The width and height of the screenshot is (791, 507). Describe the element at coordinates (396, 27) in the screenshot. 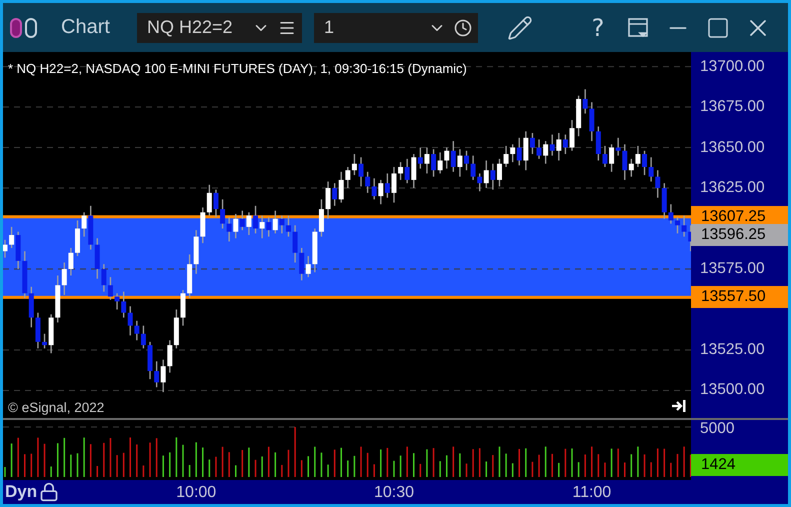

I see `interval-field: 1` at that location.